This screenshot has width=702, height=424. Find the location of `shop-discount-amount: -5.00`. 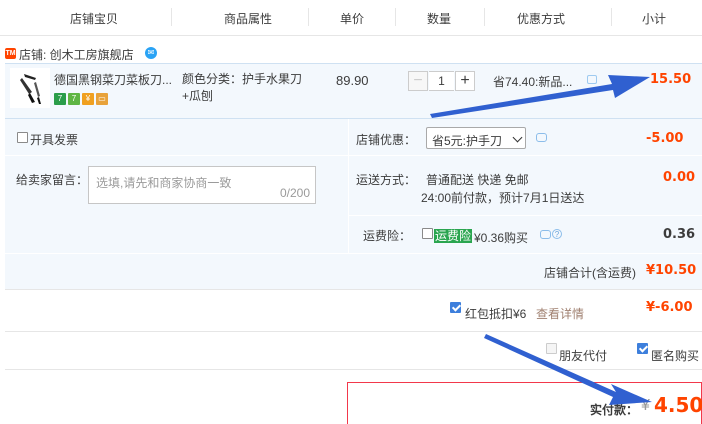

shop-discount-amount: -5.00 is located at coordinates (665, 138).